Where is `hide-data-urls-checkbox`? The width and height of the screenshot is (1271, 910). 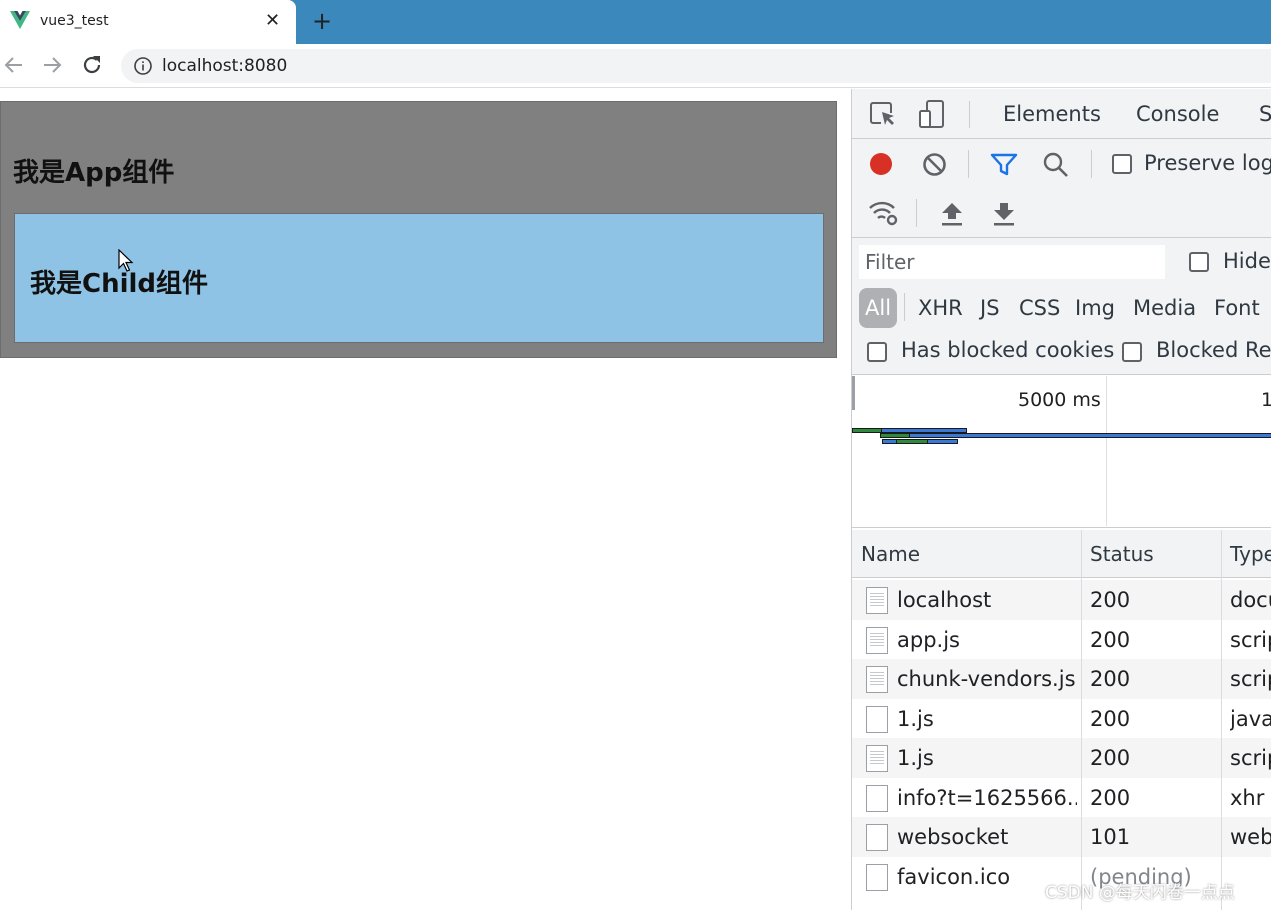
hide-data-urls-checkbox is located at coordinates (1199, 262).